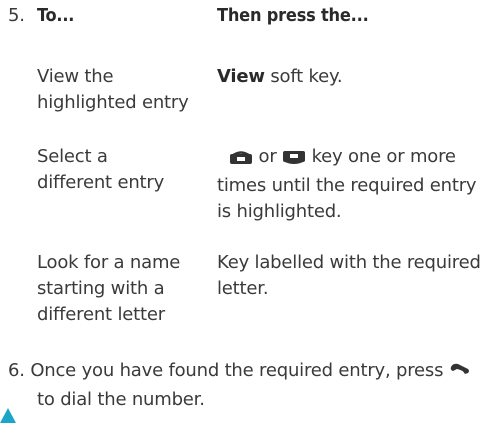 The width and height of the screenshot is (502, 423). Describe the element at coordinates (243, 288) in the screenshot. I see `row3-instruction-line2: letter.` at that location.